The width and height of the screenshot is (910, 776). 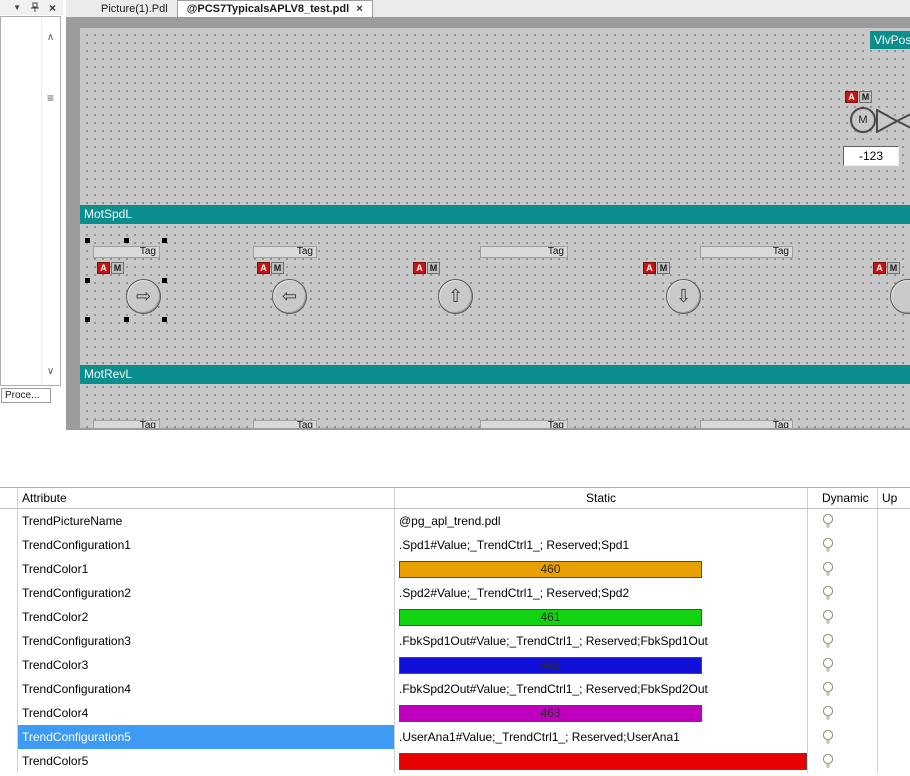 I want to click on scroll-thumb-grip-icon: ≡, so click(x=50, y=98).